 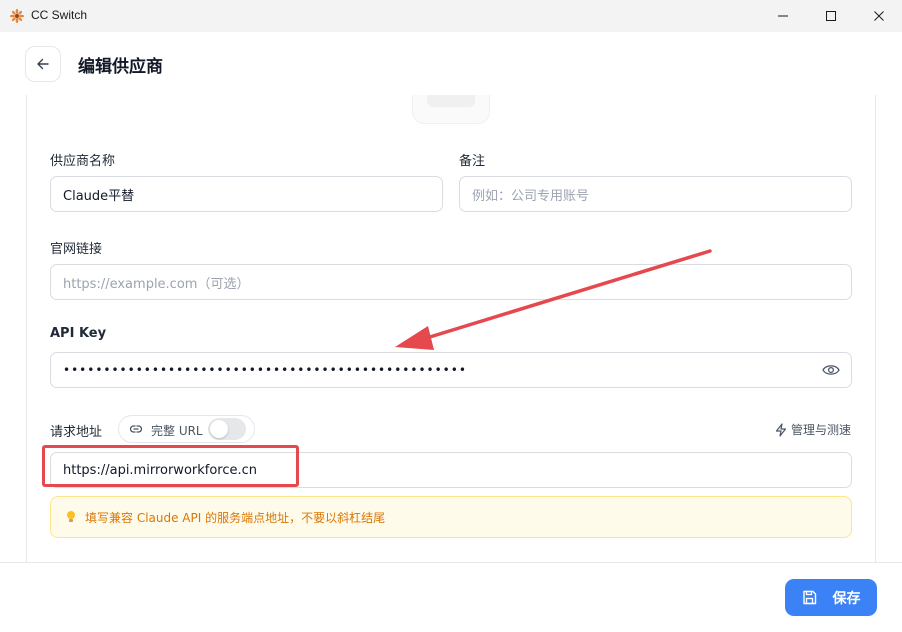 I want to click on maximize-icon, so click(x=831, y=16).